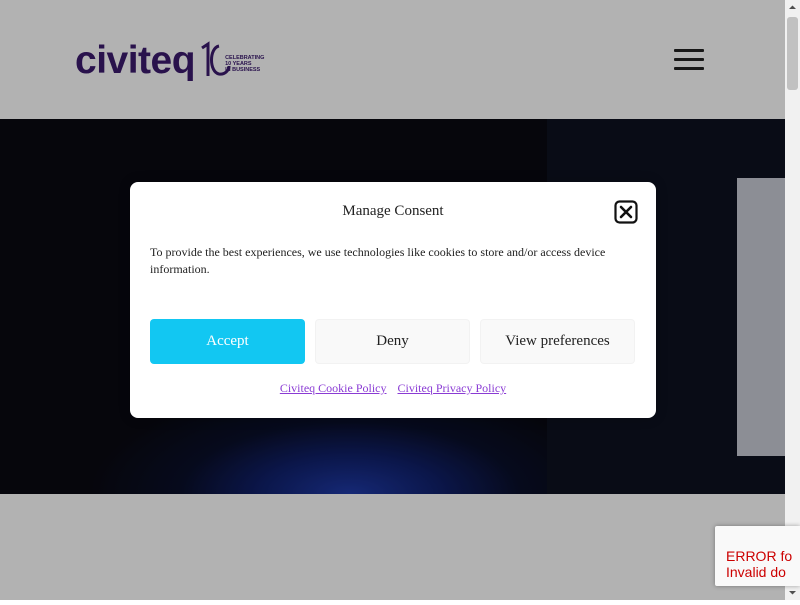 This screenshot has height=605, width=800. What do you see at coordinates (792, 300) in the screenshot?
I see `vertical-scrollbar` at bounding box center [792, 300].